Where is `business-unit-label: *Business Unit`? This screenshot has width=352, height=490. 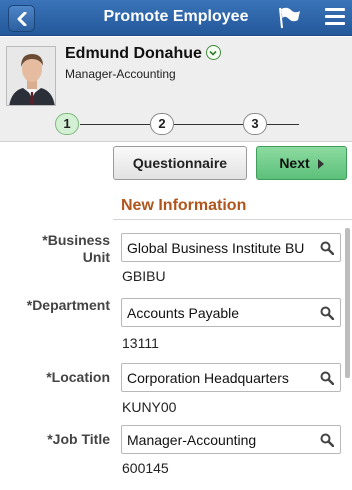
business-unit-label: *Business Unit is located at coordinates (76, 248).